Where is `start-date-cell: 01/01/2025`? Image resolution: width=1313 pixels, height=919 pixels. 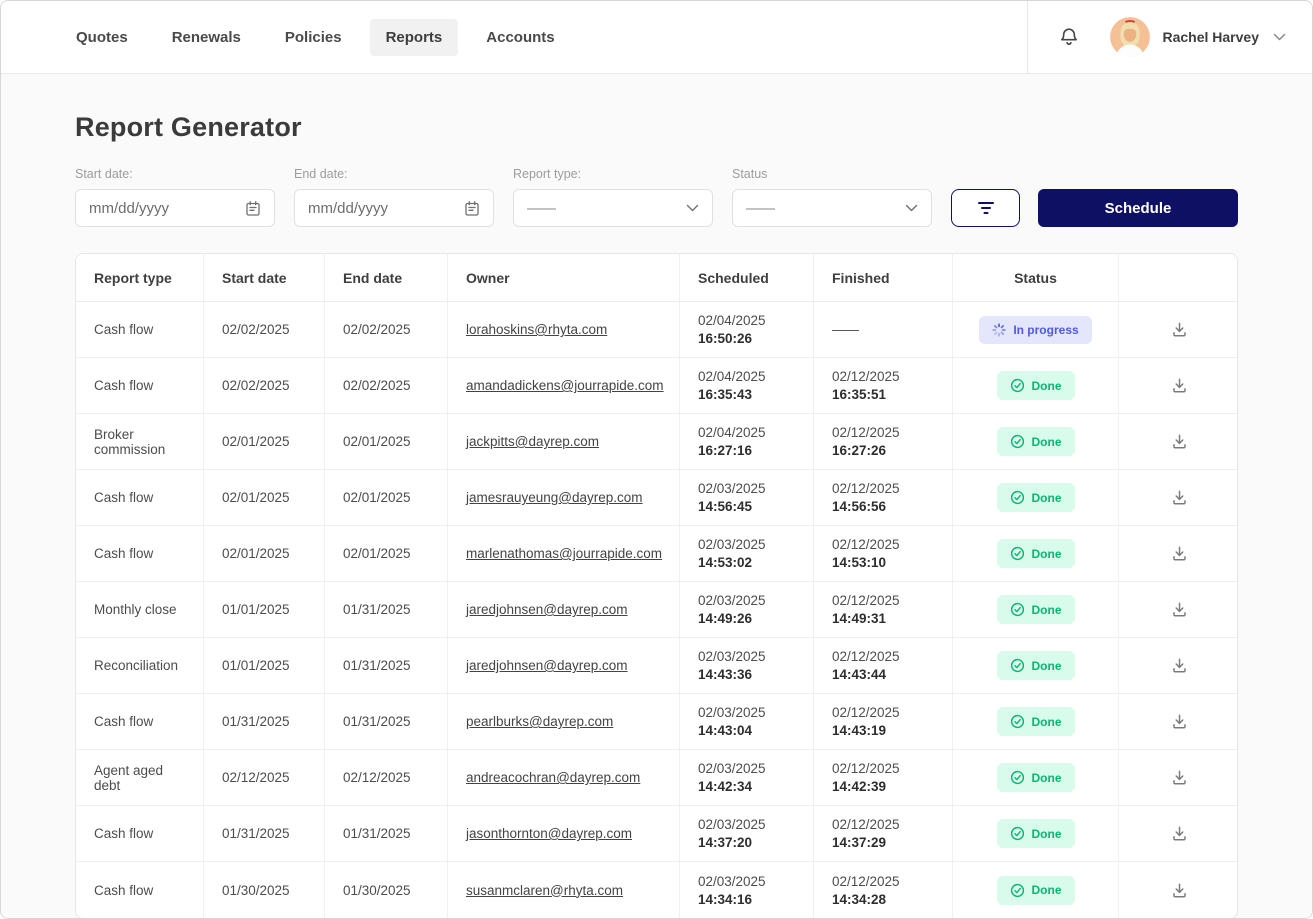
start-date-cell: 01/01/2025 is located at coordinates (264, 610).